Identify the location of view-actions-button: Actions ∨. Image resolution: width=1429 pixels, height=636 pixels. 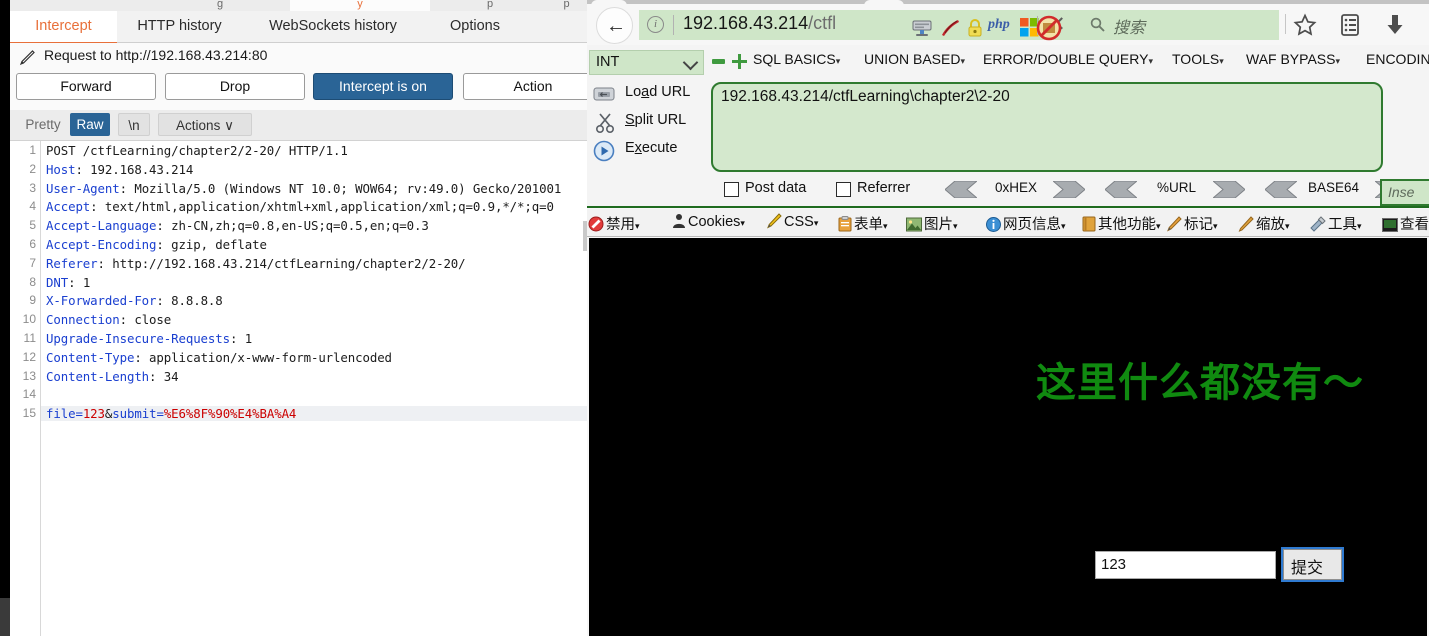
(205, 124).